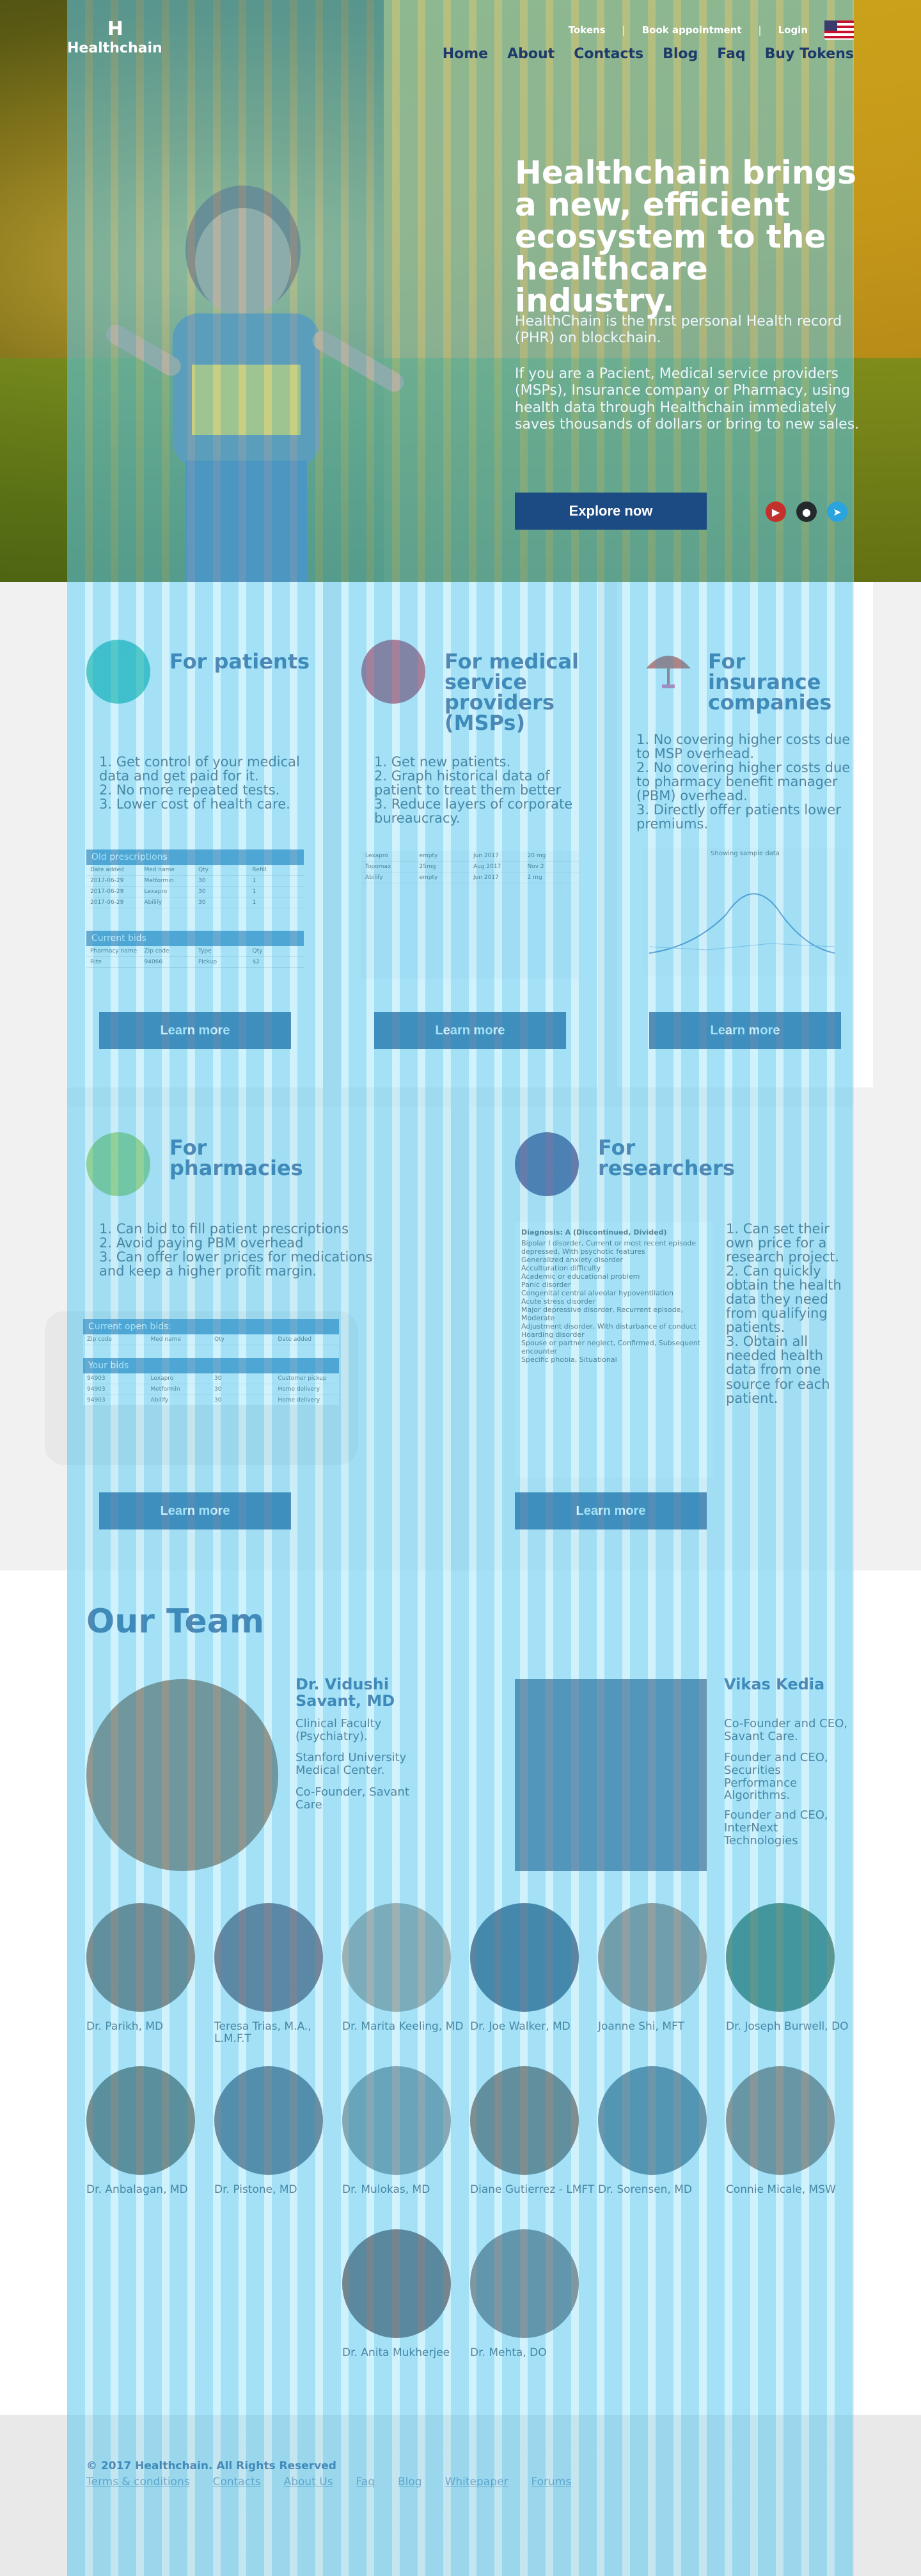 The width and height of the screenshot is (921, 2576). I want to click on footer-link-about: About Us, so click(308, 2482).